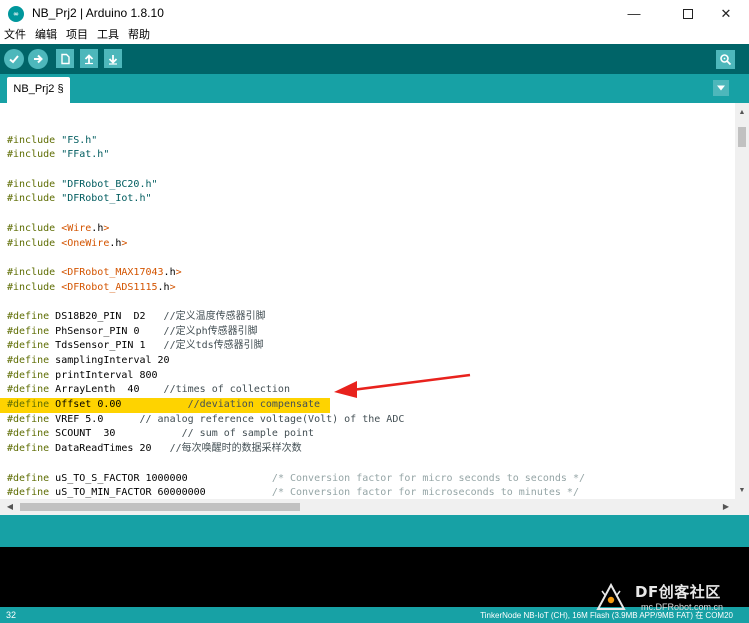 The width and height of the screenshot is (749, 623). What do you see at coordinates (374, 13) in the screenshot?
I see `window-titlebar: ∞ NB_Prj2 | Arduino 1.8.10 — ✕` at bounding box center [374, 13].